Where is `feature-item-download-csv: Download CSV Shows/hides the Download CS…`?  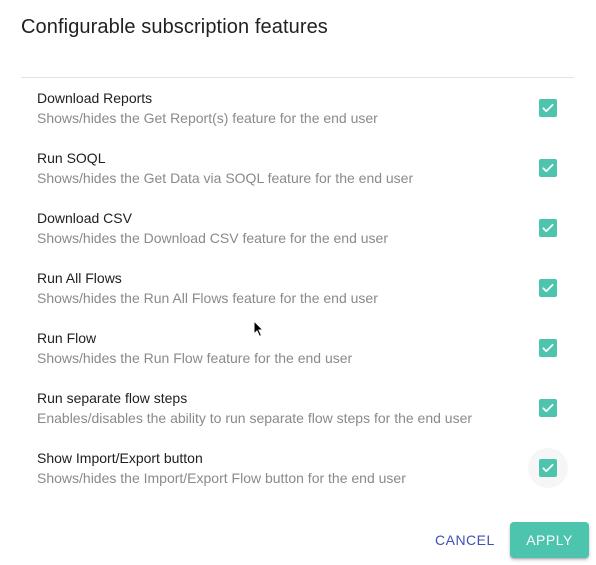
feature-item-download-csv: Download CSV Shows/hides the Download CS… is located at coordinates (298, 228).